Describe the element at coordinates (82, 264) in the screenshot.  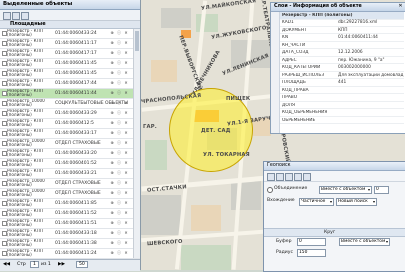
I see `per-page-select: 50` at that location.